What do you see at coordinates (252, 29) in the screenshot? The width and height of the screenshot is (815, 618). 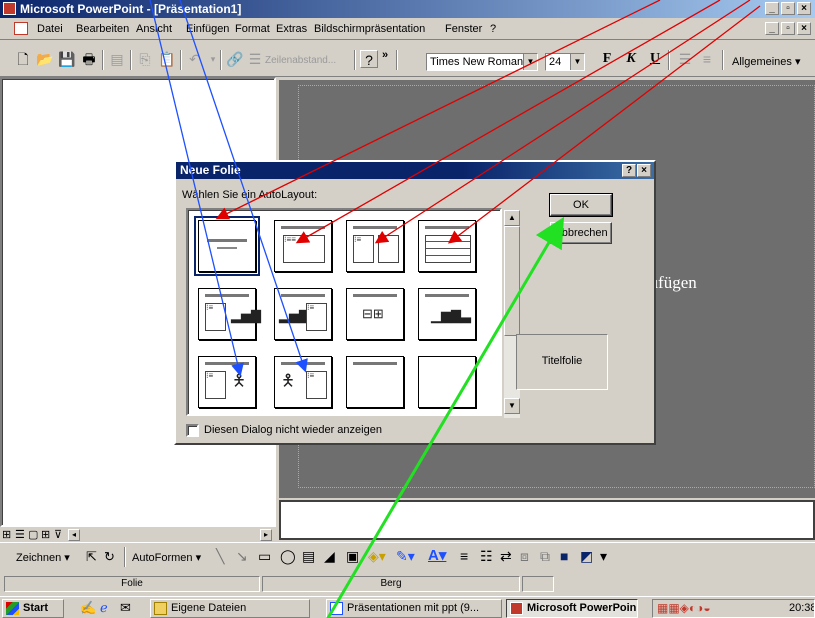 I see `menu-format: Format` at bounding box center [252, 29].